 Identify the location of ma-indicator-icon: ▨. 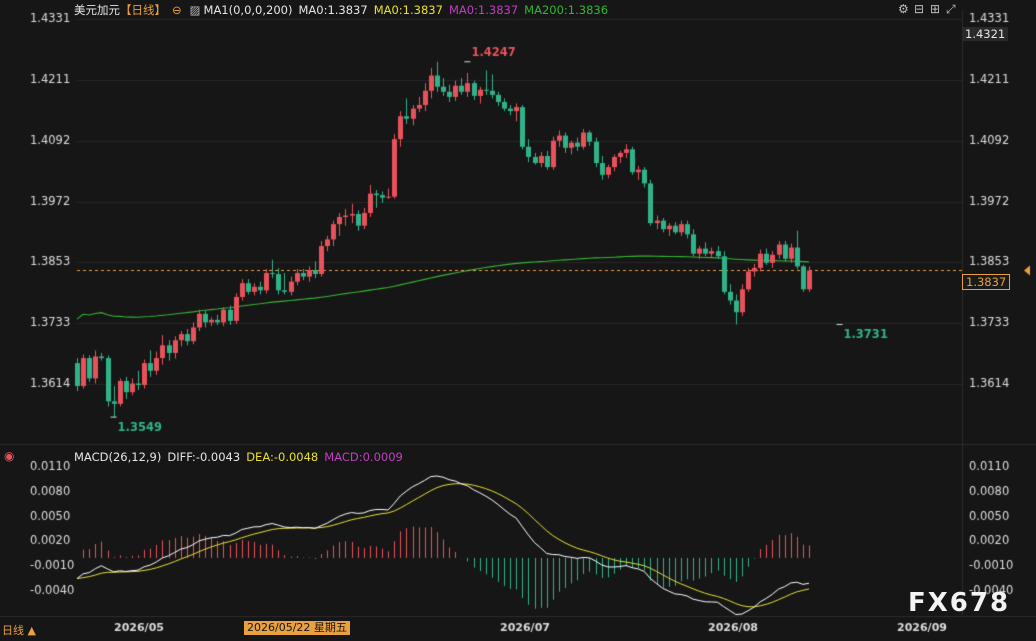
(195, 10).